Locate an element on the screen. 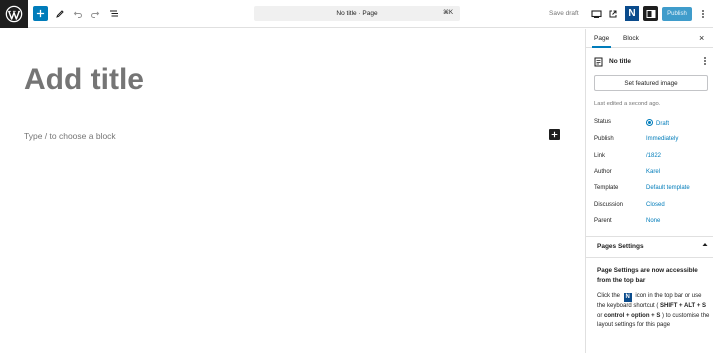 The width and height of the screenshot is (713, 353). set-featured-image-button: Set featured image is located at coordinates (651, 83).